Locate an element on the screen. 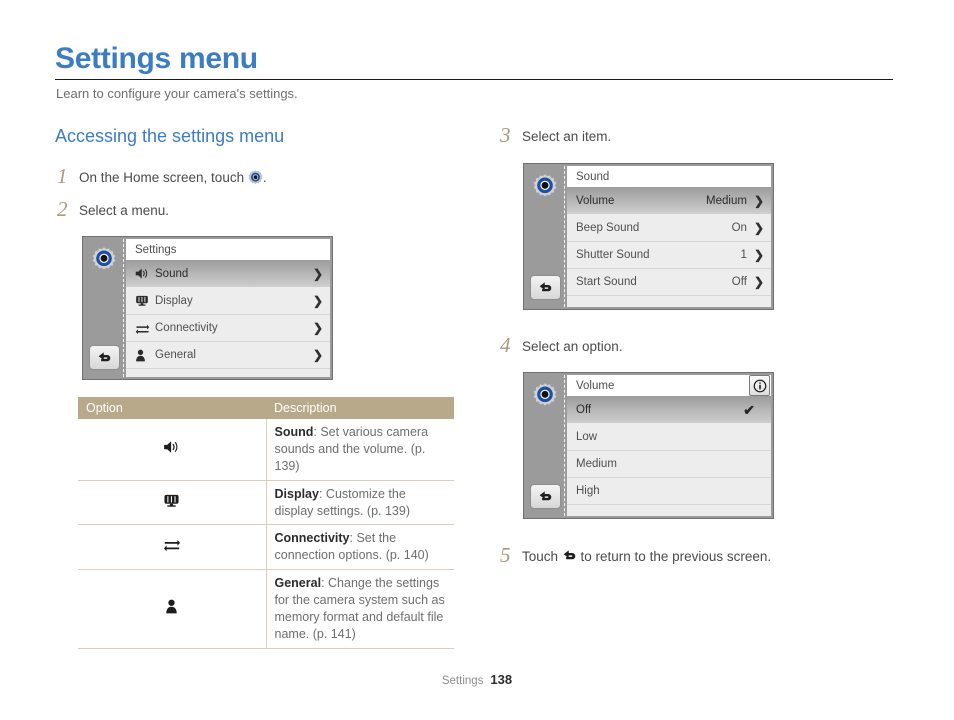  sound-row-label: Volume is located at coordinates (595, 200).